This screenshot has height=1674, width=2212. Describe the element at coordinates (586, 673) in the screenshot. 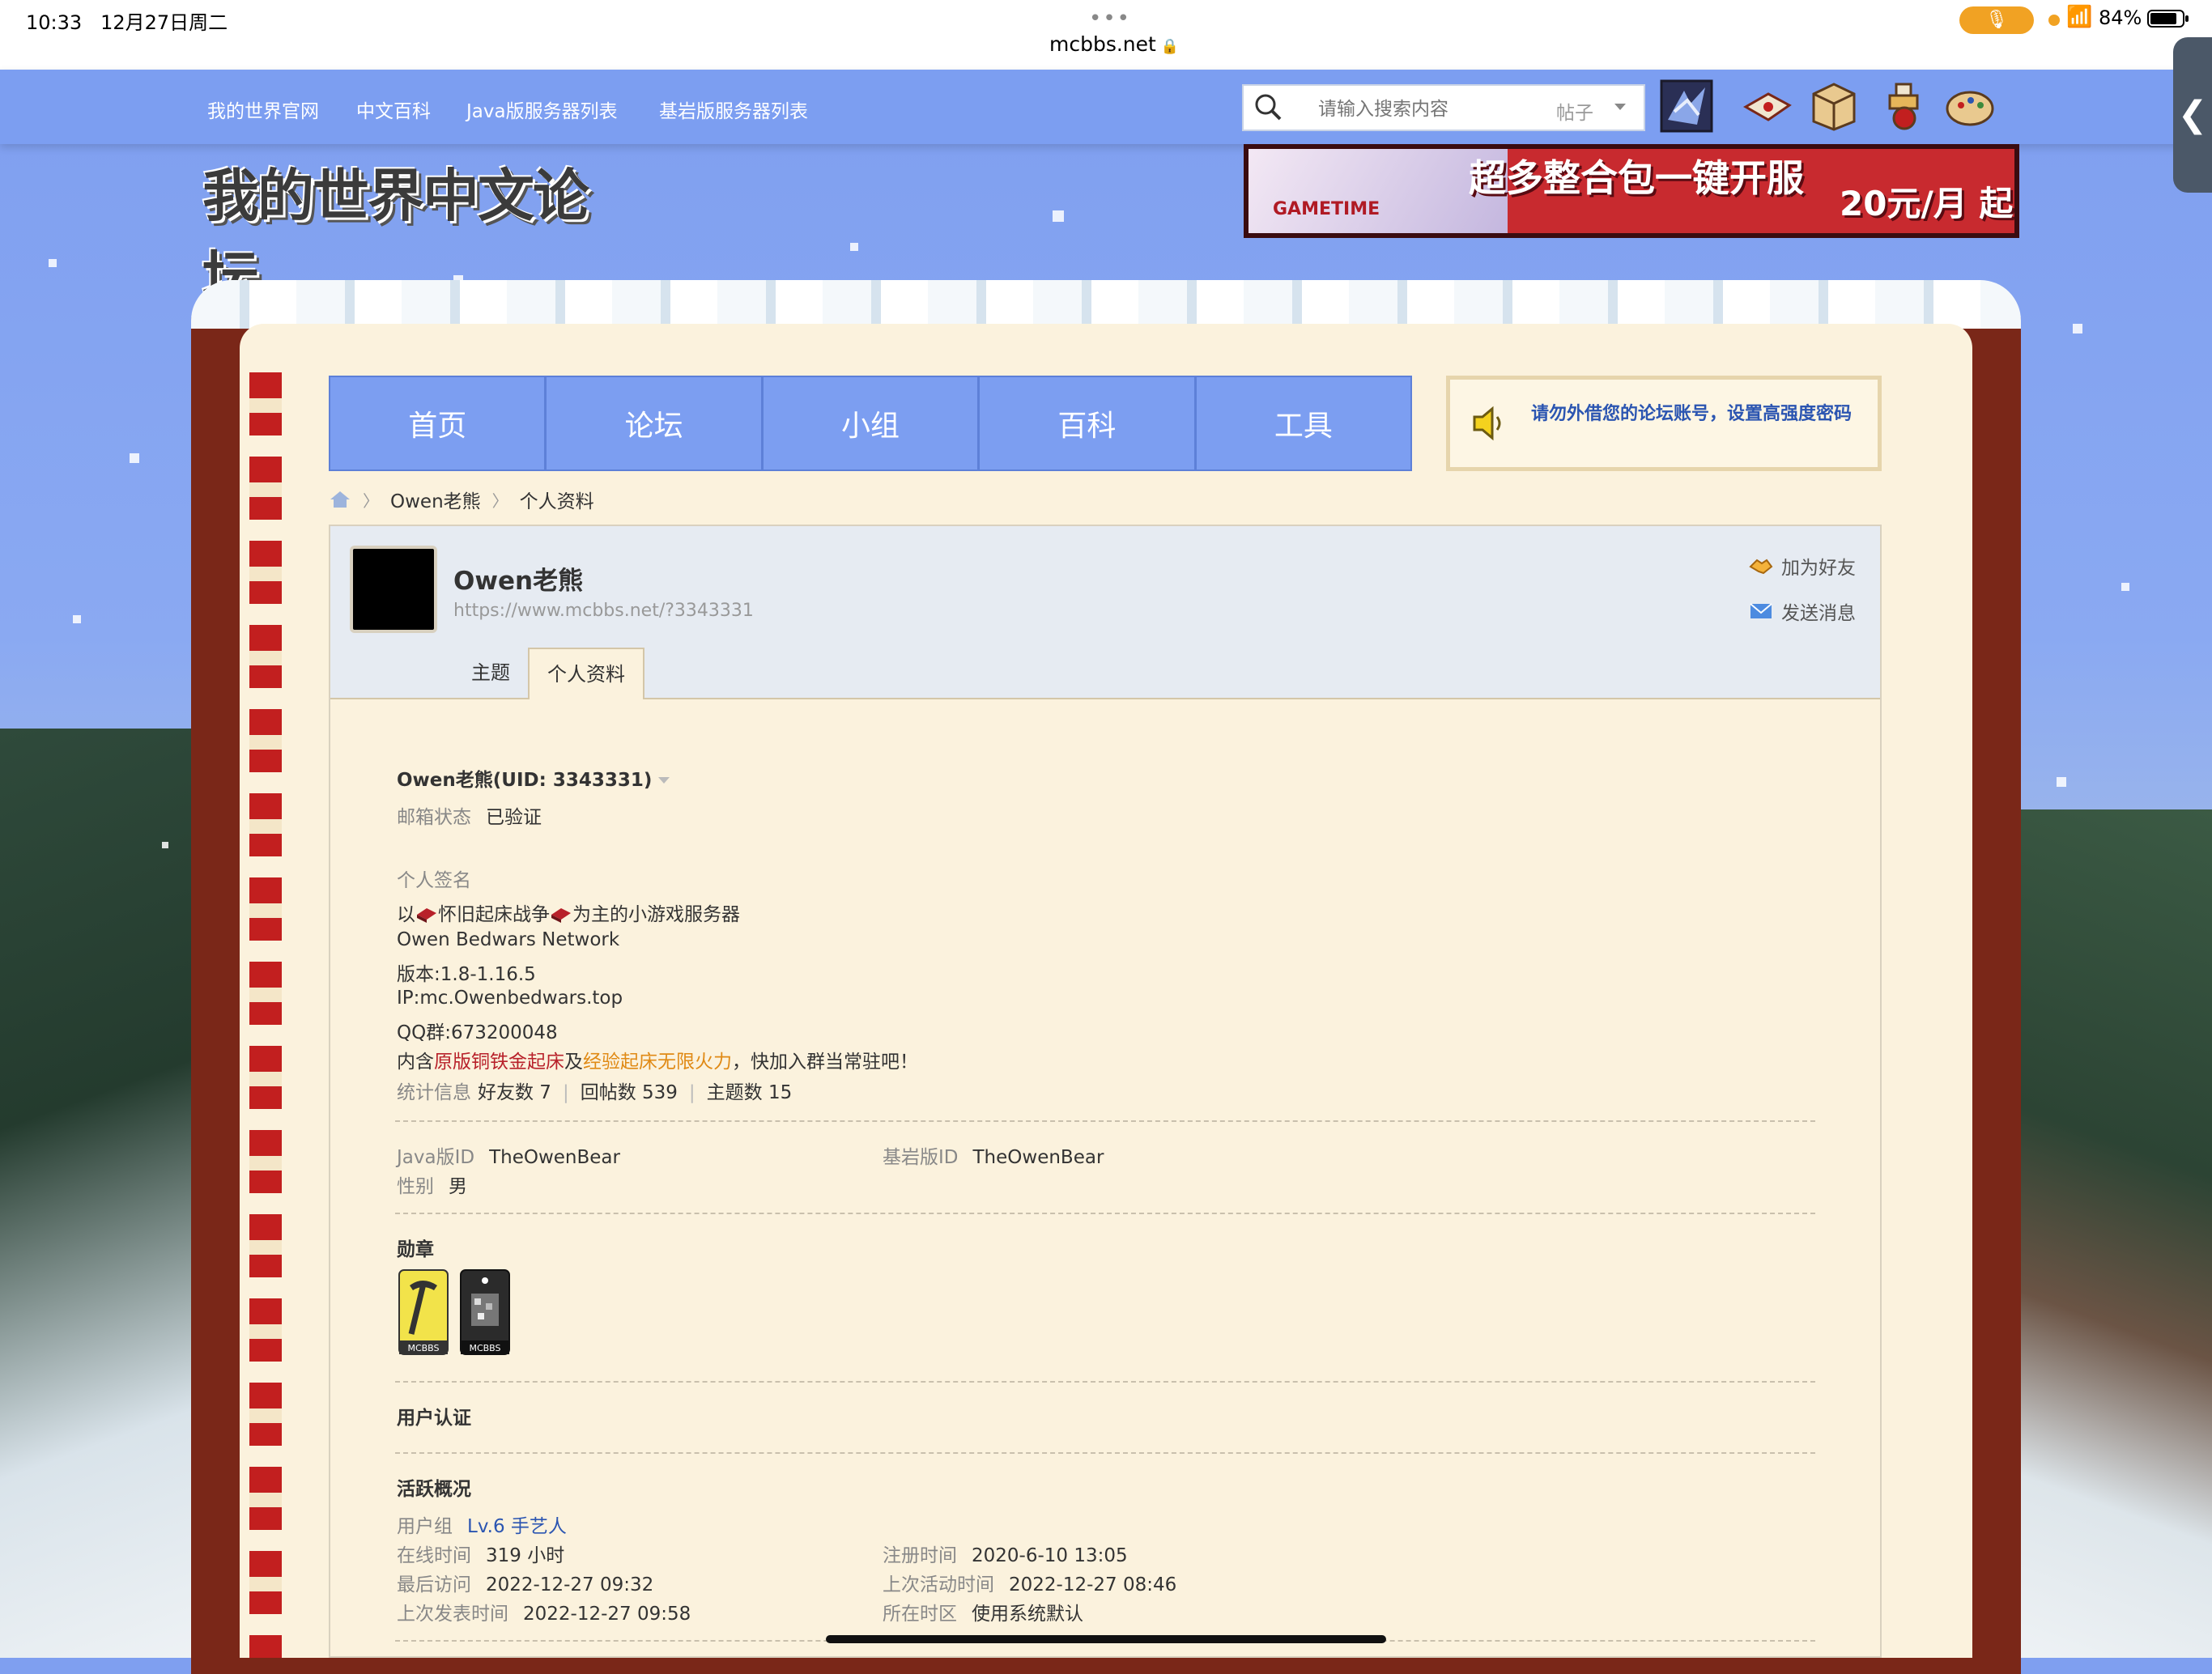

I see `tab-profile: 个人资料` at that location.